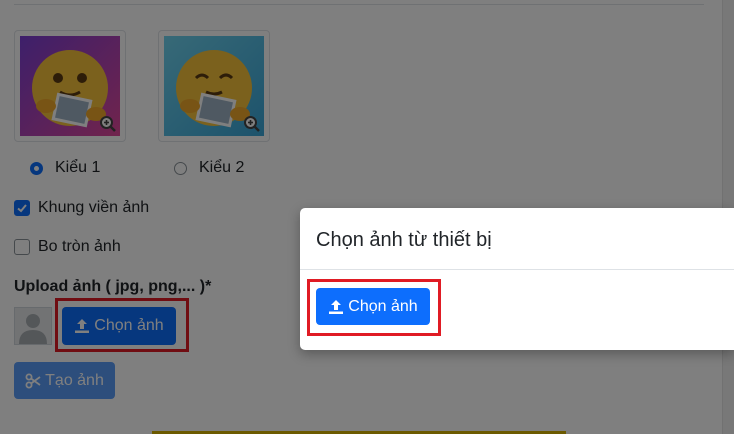 Image resolution: width=734 pixels, height=434 pixels. I want to click on modal-title: Chọn ảnh từ thiết bị, so click(404, 240).